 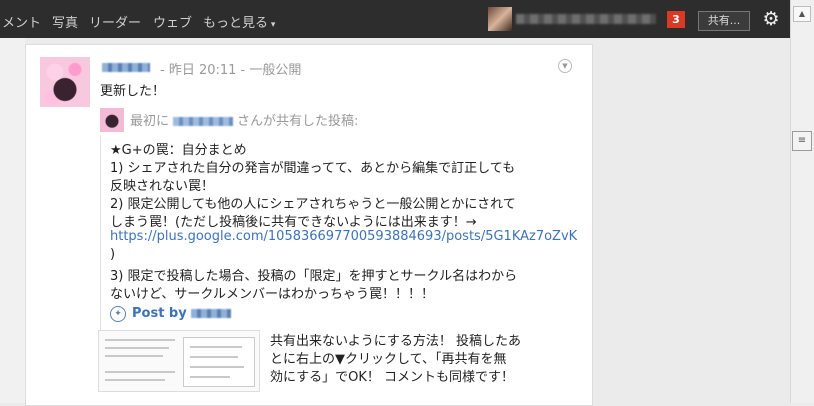 What do you see at coordinates (112, 120) in the screenshot?
I see `original-author-avatar` at bounding box center [112, 120].